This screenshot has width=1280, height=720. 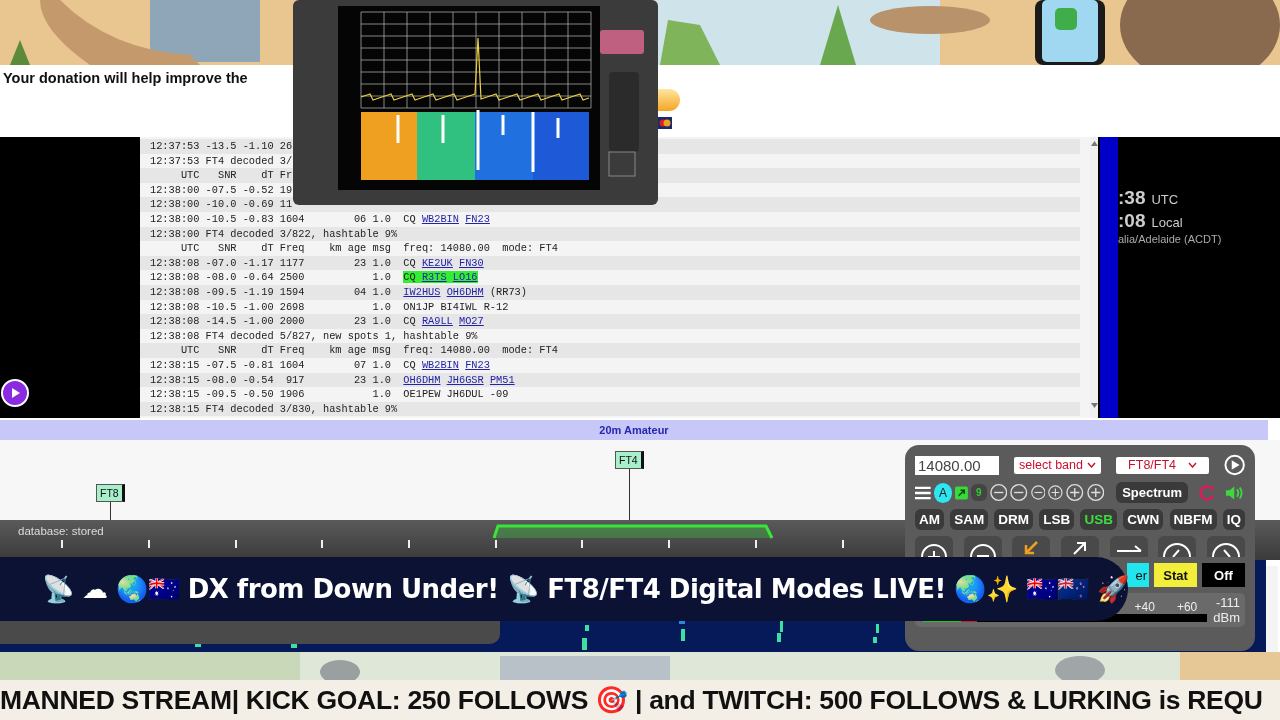 What do you see at coordinates (1143, 519) in the screenshot?
I see `mode-button: CWN` at bounding box center [1143, 519].